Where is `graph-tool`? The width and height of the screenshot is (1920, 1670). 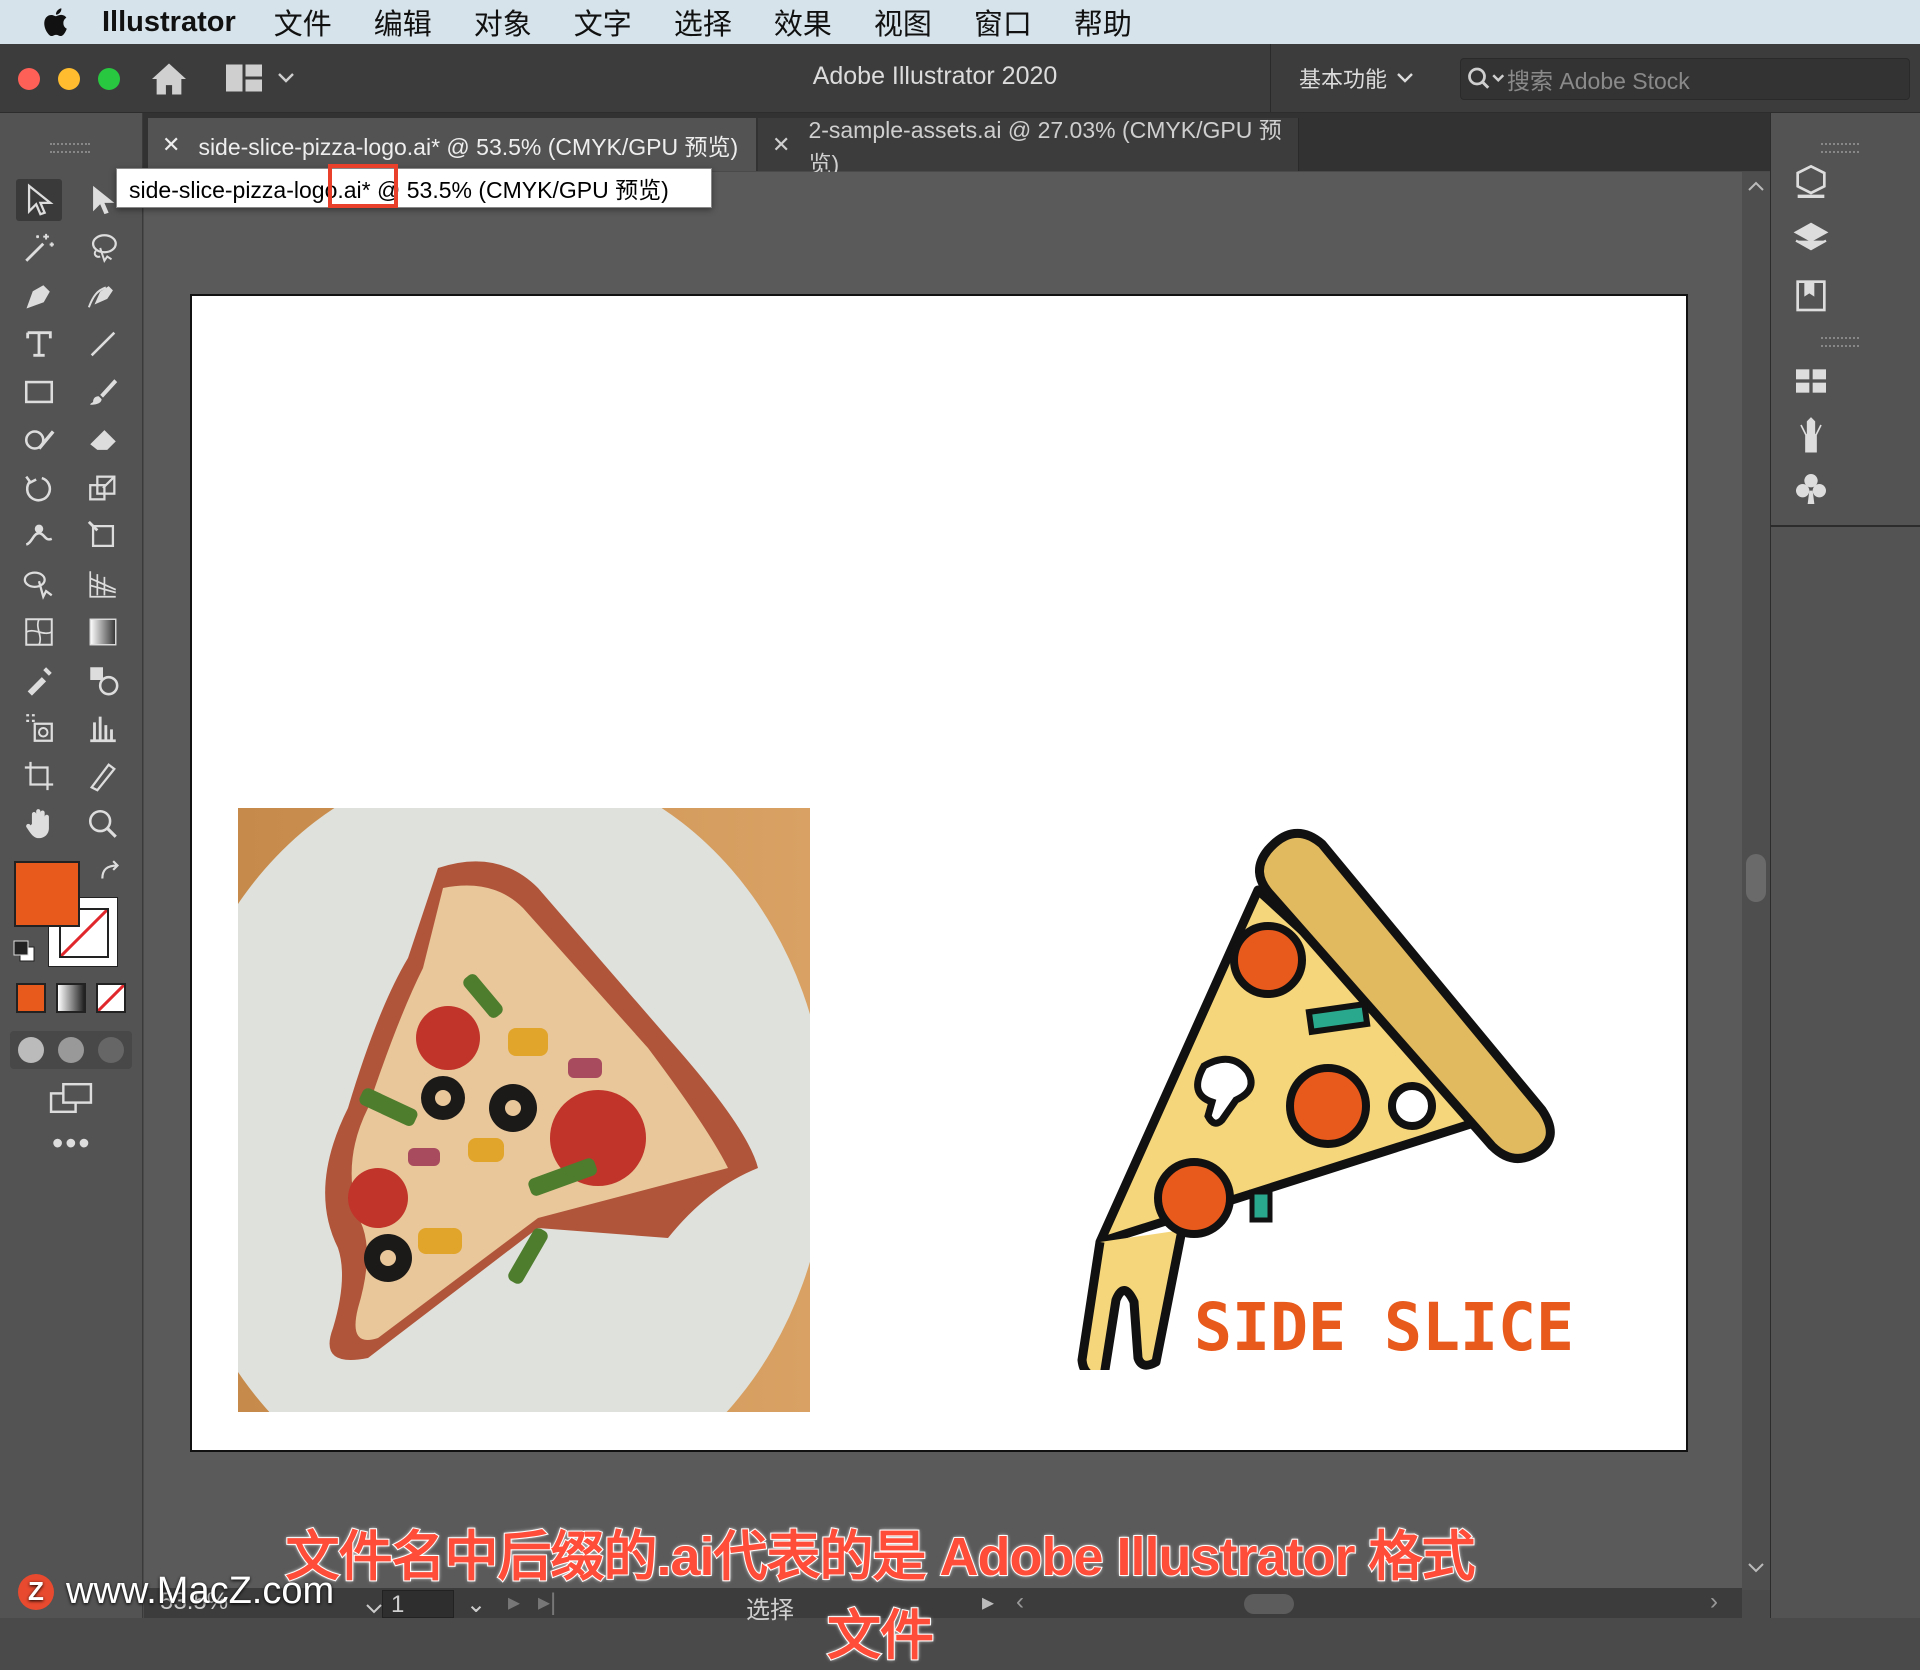 graph-tool is located at coordinates (103, 728).